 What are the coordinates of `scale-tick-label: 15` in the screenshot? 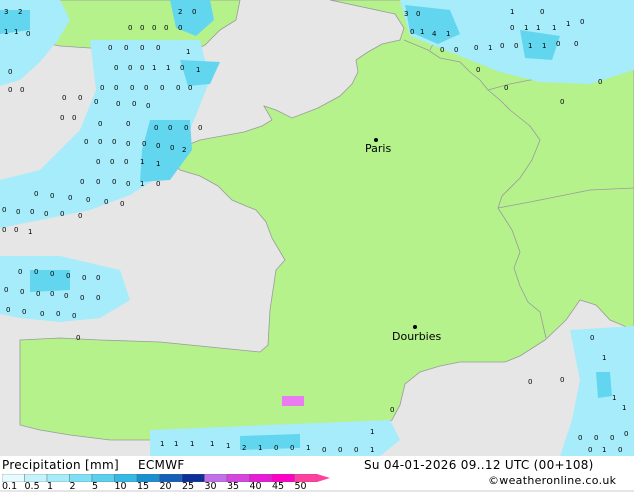 It's located at (143, 486).